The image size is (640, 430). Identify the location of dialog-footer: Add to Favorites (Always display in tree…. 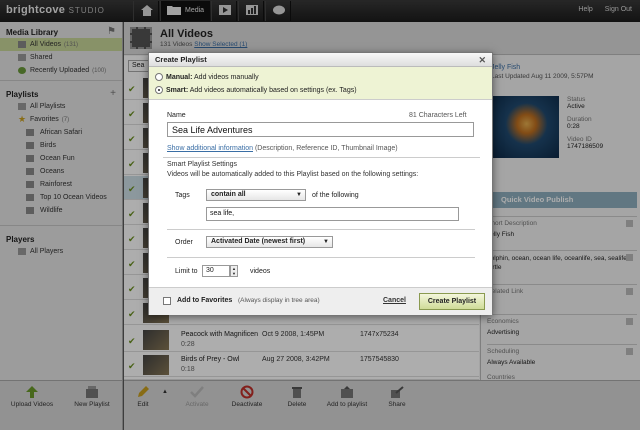
(320, 301).